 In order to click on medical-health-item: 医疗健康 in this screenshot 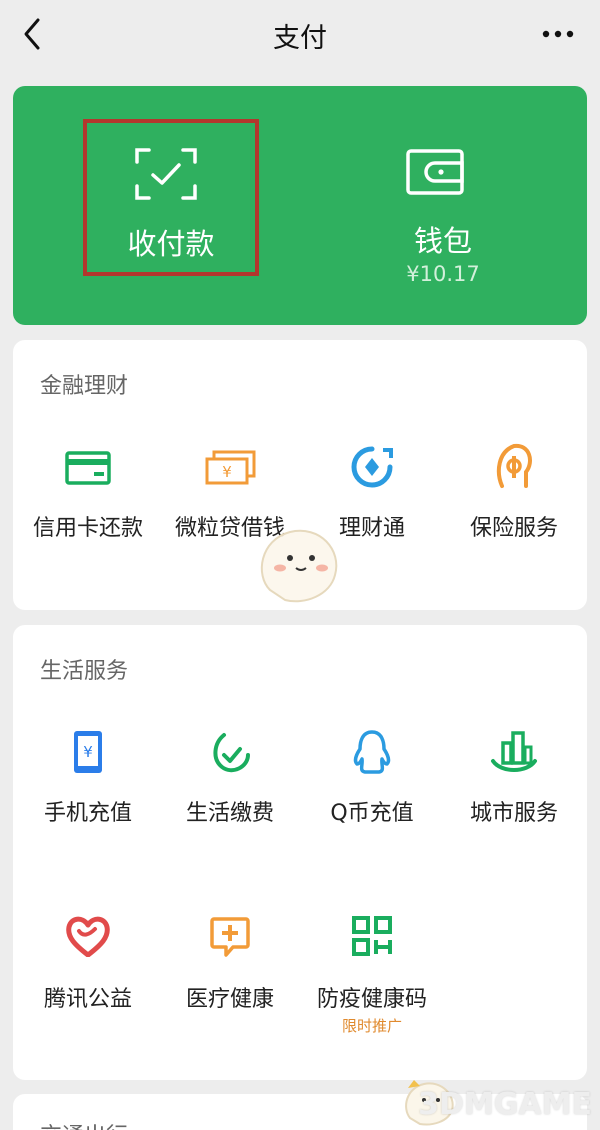, I will do `click(230, 975)`.